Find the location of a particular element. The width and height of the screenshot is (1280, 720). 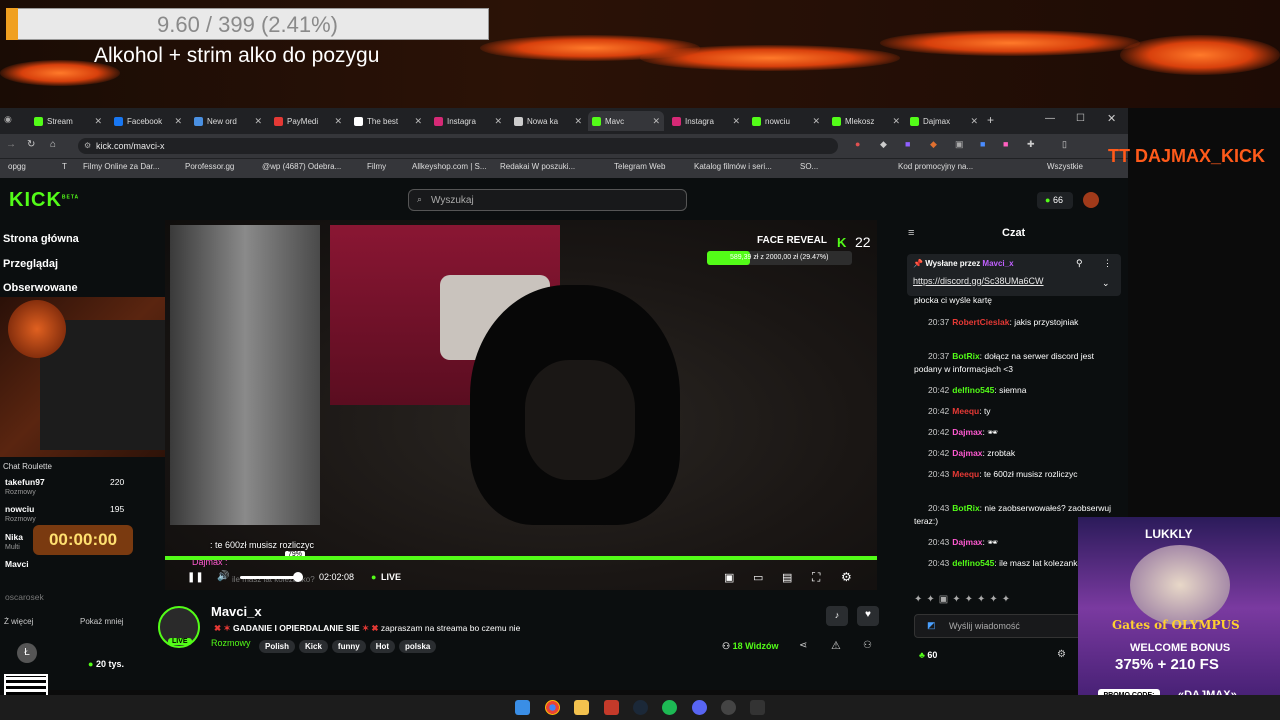

stream-tag: funny is located at coordinates (348, 646).